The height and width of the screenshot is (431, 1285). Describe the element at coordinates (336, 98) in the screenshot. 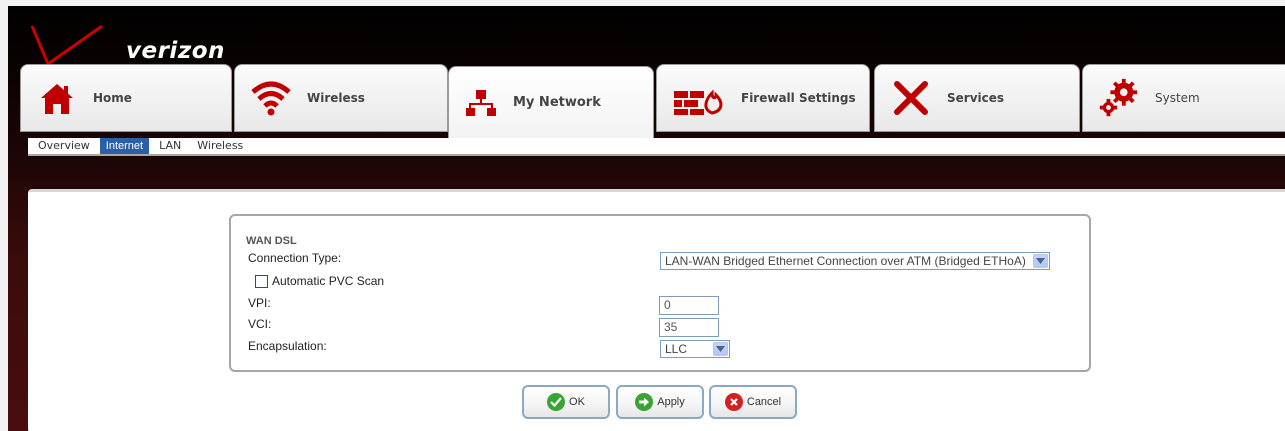

I see `tab-label: Wireless` at that location.